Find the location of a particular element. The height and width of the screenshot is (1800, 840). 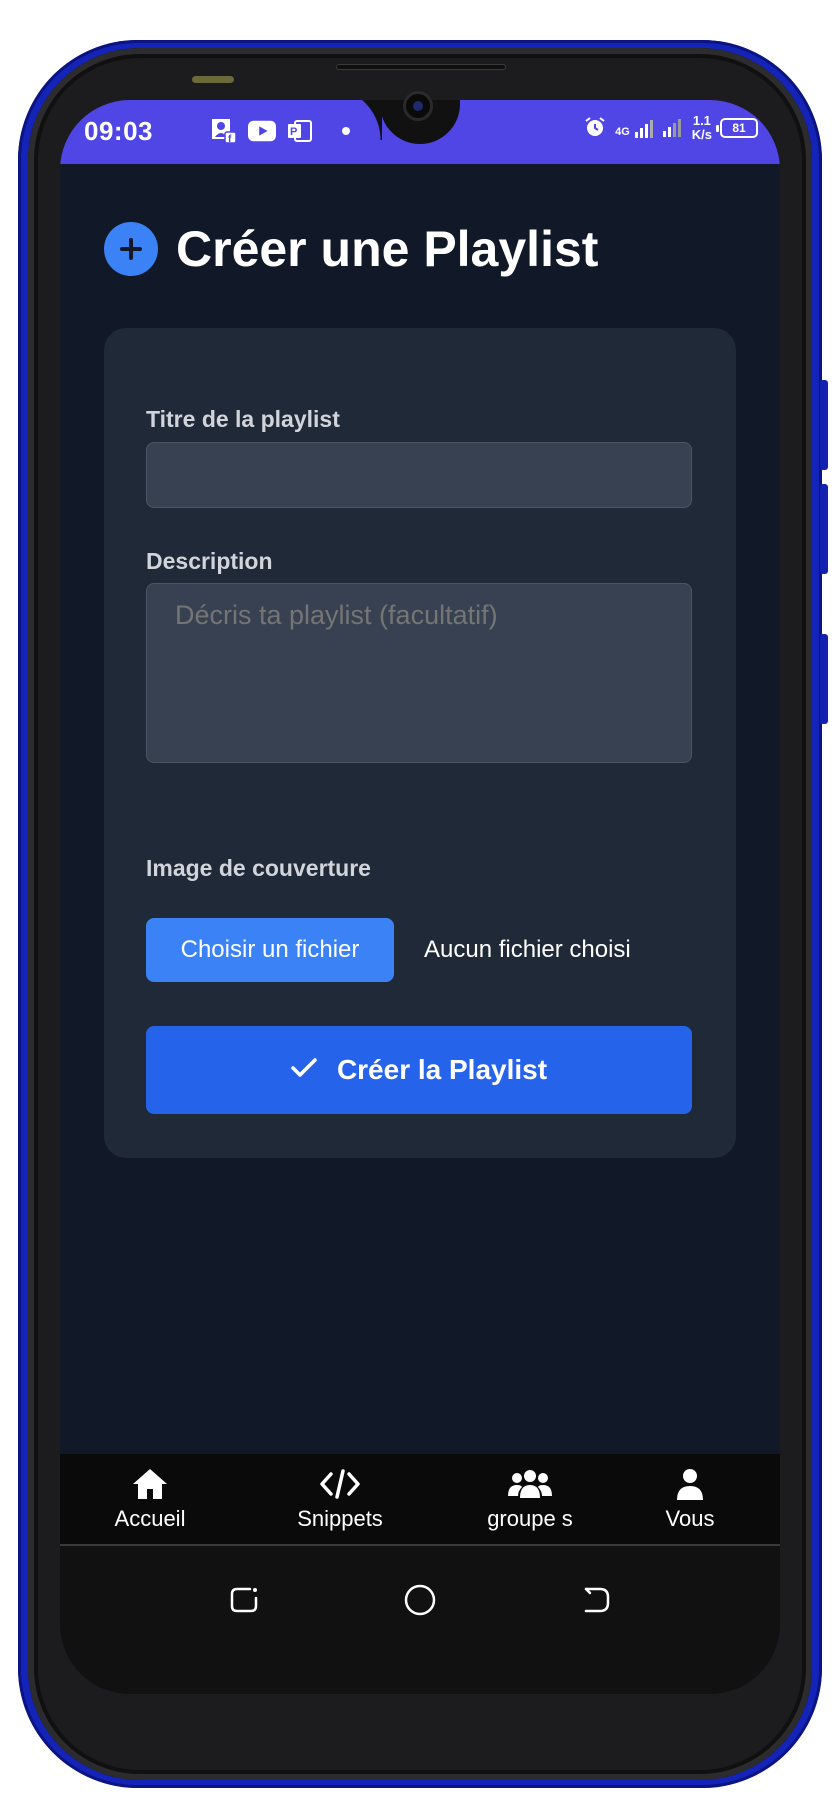

notch-curve is located at coordinates (355, 120).